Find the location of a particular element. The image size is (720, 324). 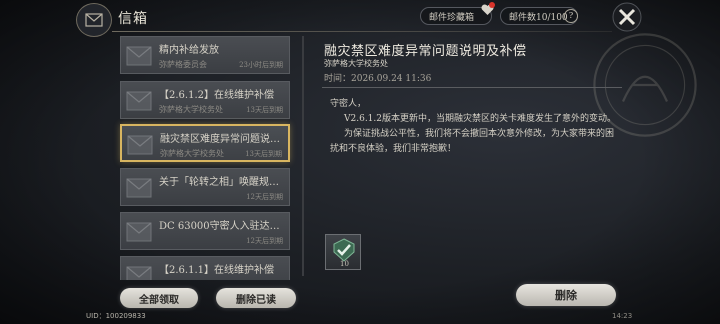

header-divider is located at coordinates (362, 31).